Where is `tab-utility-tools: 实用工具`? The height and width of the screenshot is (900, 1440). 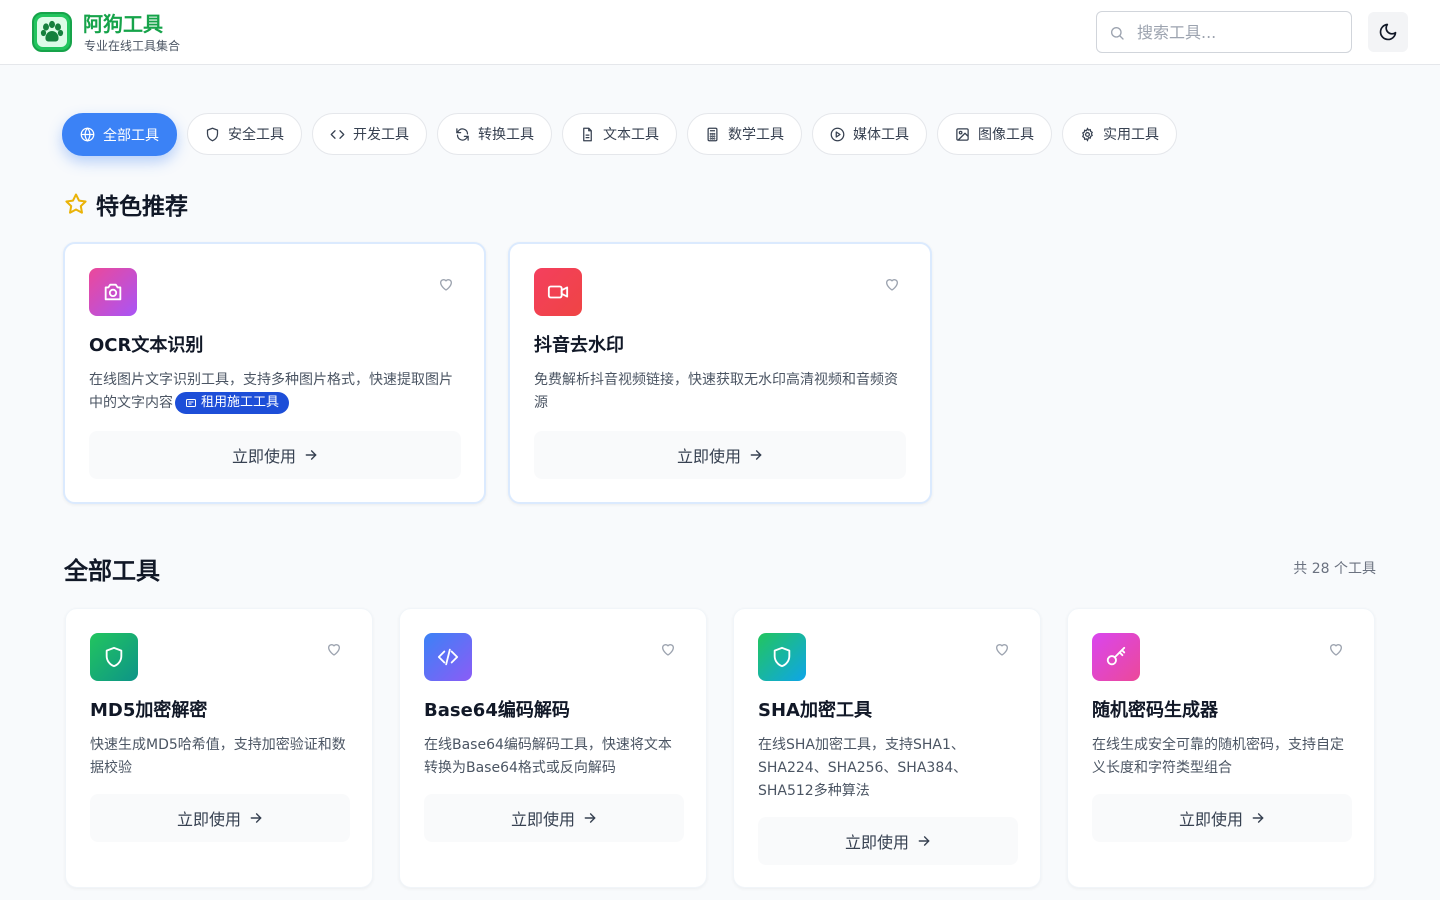
tab-utility-tools: 实用工具 is located at coordinates (1119, 134).